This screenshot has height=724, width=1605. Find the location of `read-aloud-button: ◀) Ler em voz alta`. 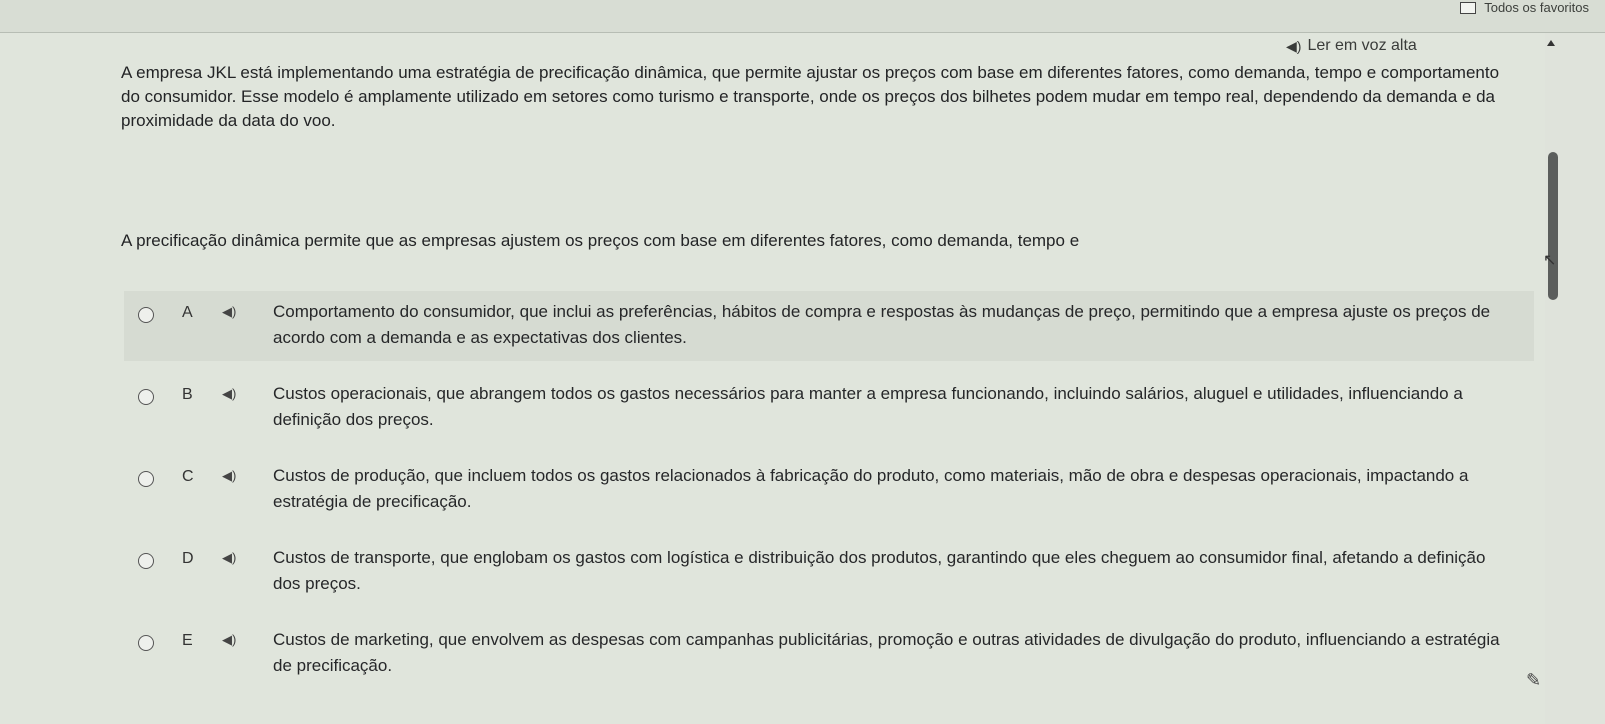

read-aloud-button: ◀) Ler em voz alta is located at coordinates (1351, 46).